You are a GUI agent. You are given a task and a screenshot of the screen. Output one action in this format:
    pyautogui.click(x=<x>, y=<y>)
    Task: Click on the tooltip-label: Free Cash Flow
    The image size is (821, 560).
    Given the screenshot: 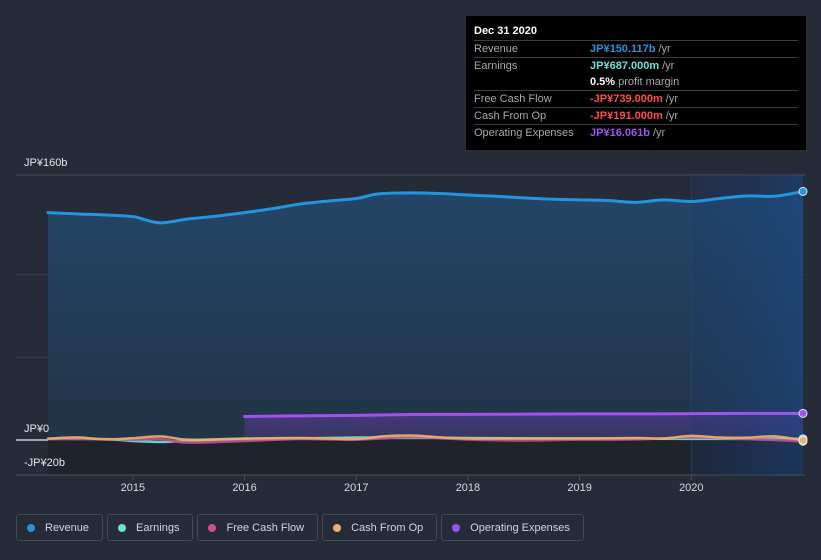 What is the action you would take?
    pyautogui.click(x=513, y=99)
    